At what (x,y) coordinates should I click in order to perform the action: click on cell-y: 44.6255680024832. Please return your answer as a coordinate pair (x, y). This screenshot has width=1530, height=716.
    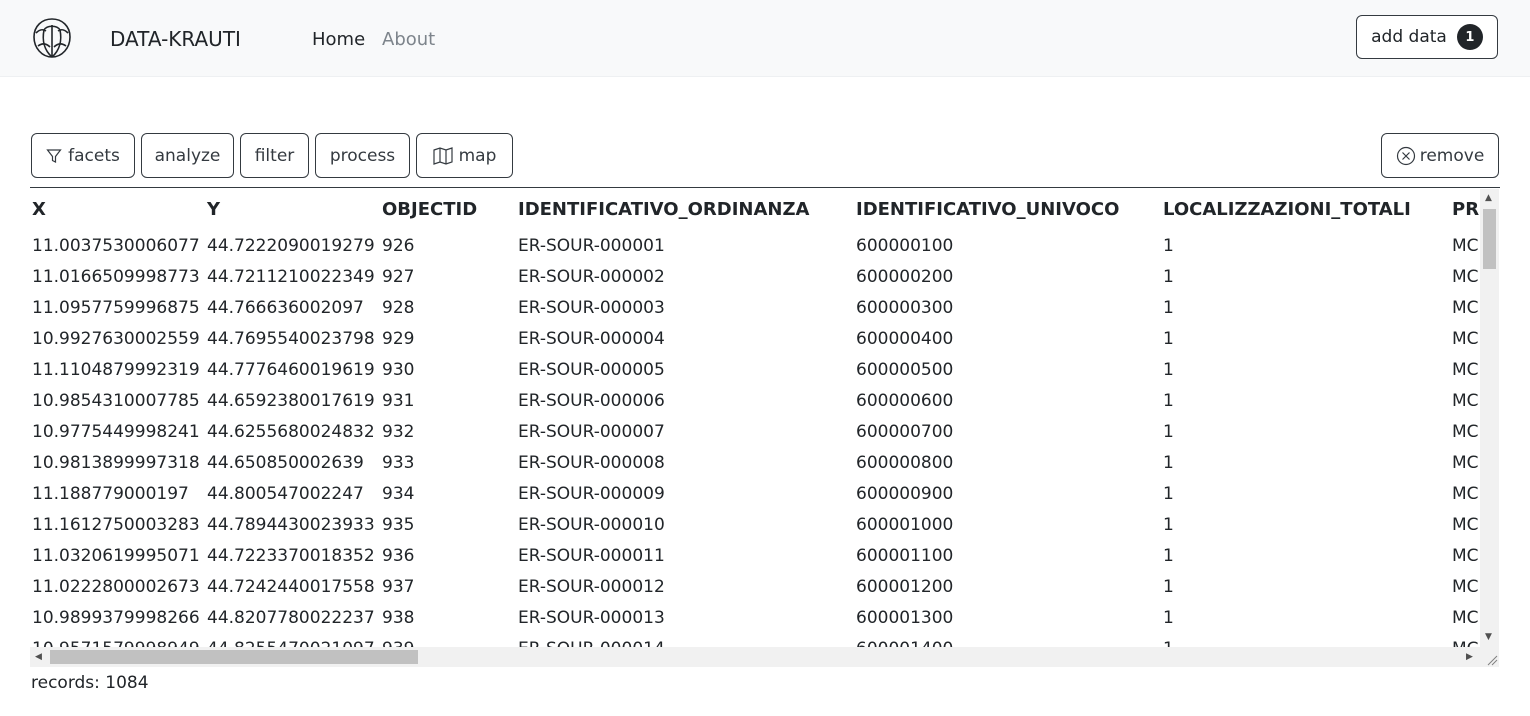
    Looking at the image, I should click on (291, 431).